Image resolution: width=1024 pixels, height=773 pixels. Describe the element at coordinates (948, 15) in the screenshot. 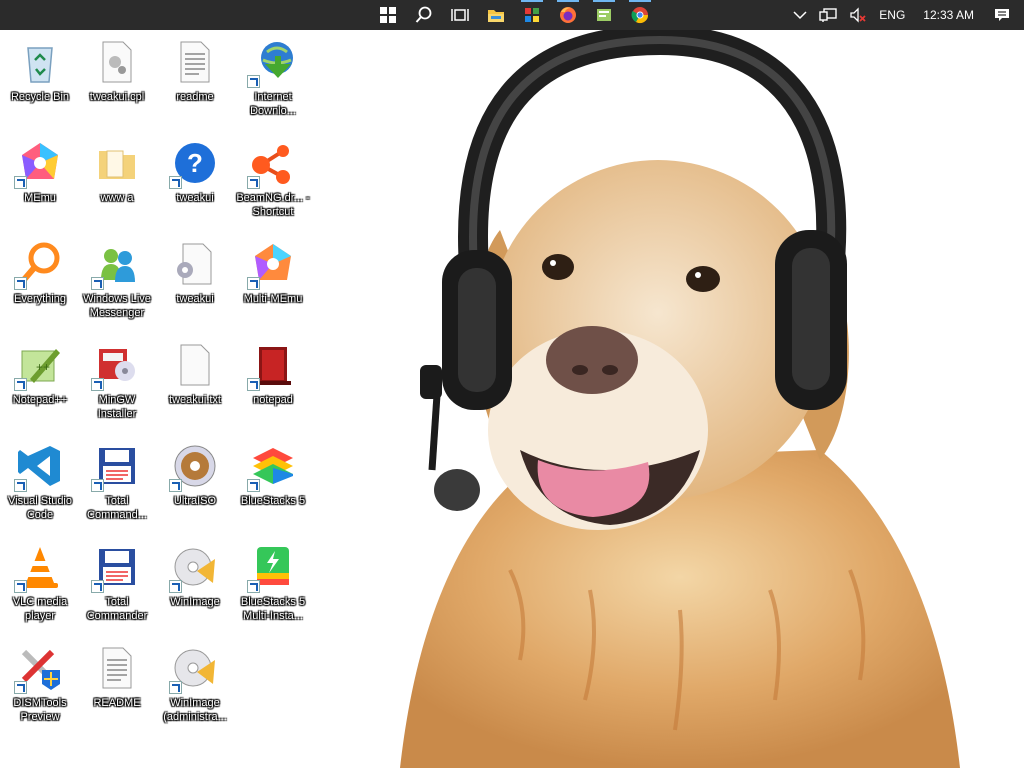

I see `clock: 12:33 AM` at that location.